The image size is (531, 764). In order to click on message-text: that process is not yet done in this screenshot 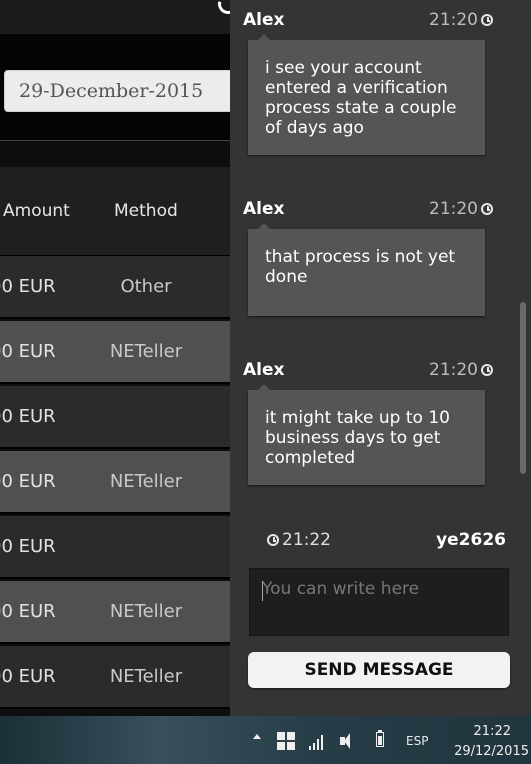, I will do `click(360, 267)`.